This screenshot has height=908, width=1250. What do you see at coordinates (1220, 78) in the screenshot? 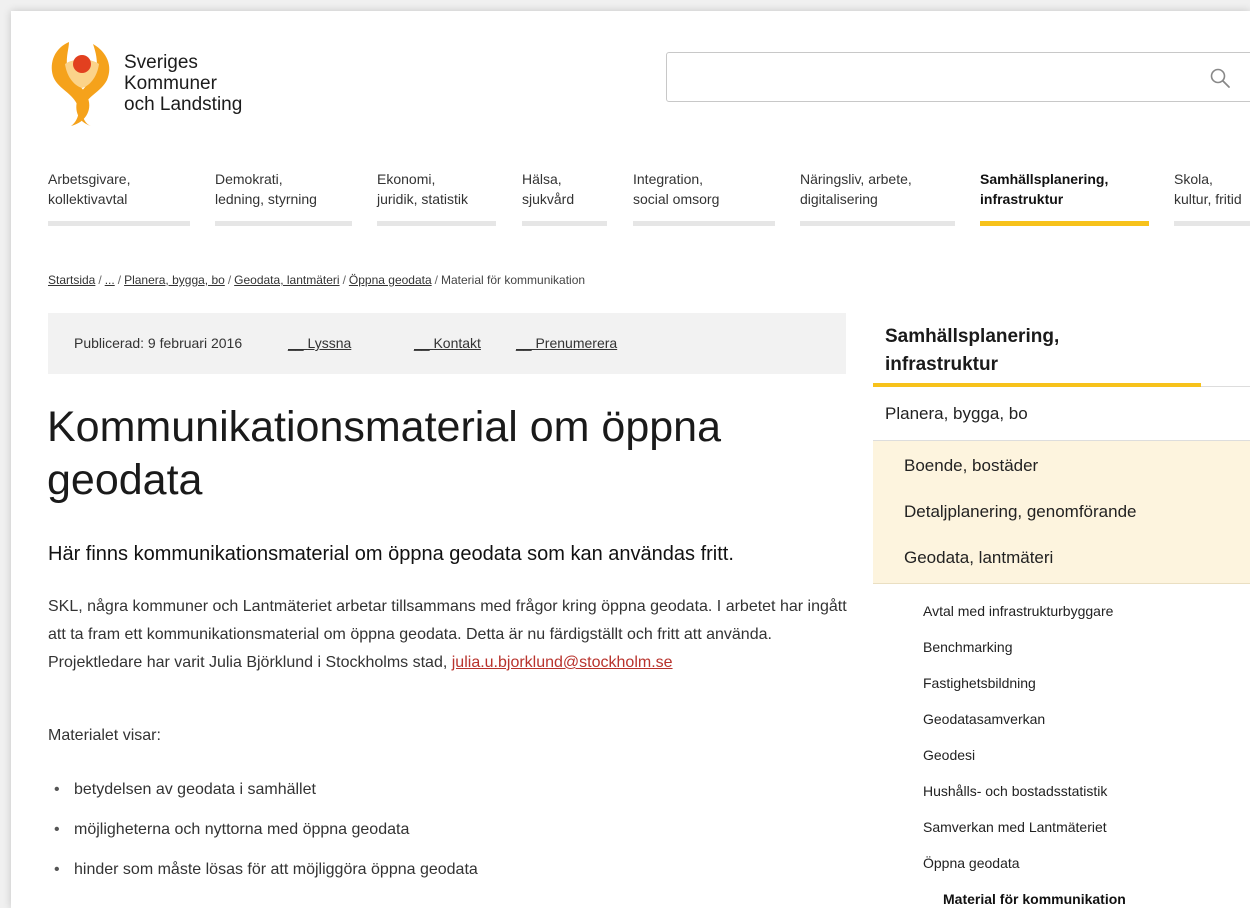
I see `search-icon` at bounding box center [1220, 78].